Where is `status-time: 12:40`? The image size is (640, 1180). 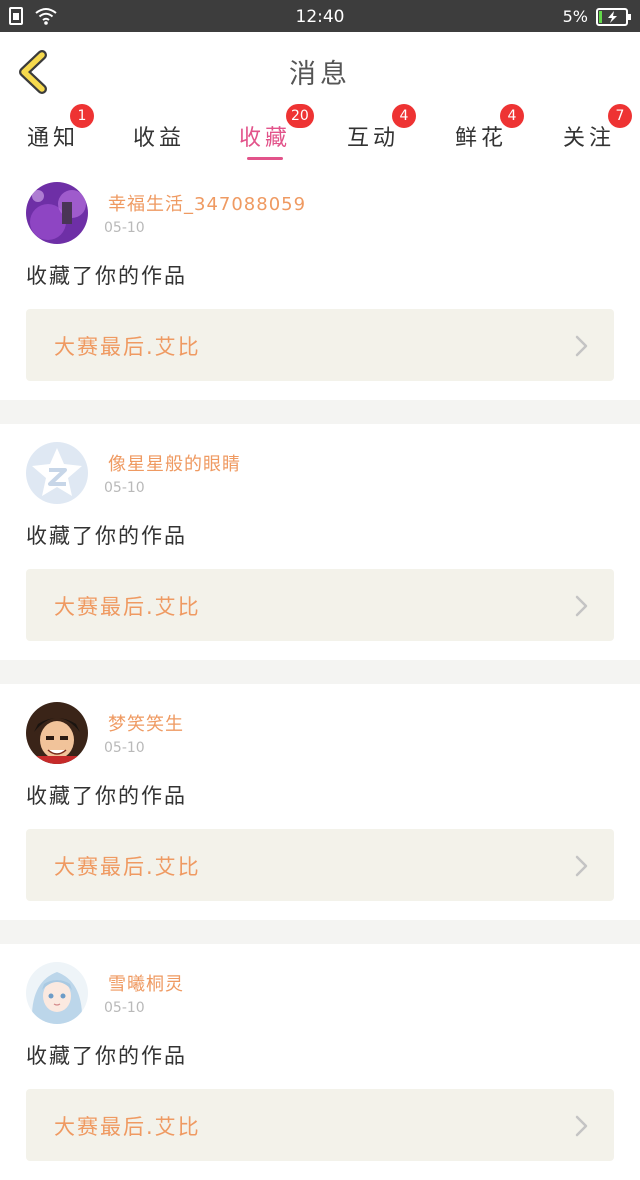
status-time: 12:40 is located at coordinates (320, 17).